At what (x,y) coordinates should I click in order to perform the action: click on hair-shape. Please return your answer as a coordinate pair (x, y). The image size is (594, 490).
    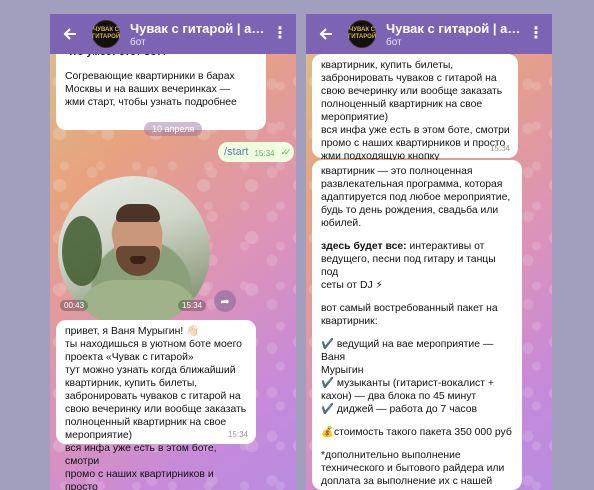
    Looking at the image, I should click on (138, 213).